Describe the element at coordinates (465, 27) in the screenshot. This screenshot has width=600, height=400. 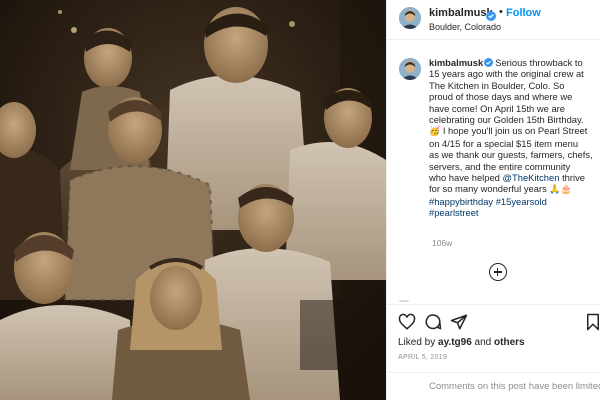
I see `location-link: Boulder, Colorado` at that location.